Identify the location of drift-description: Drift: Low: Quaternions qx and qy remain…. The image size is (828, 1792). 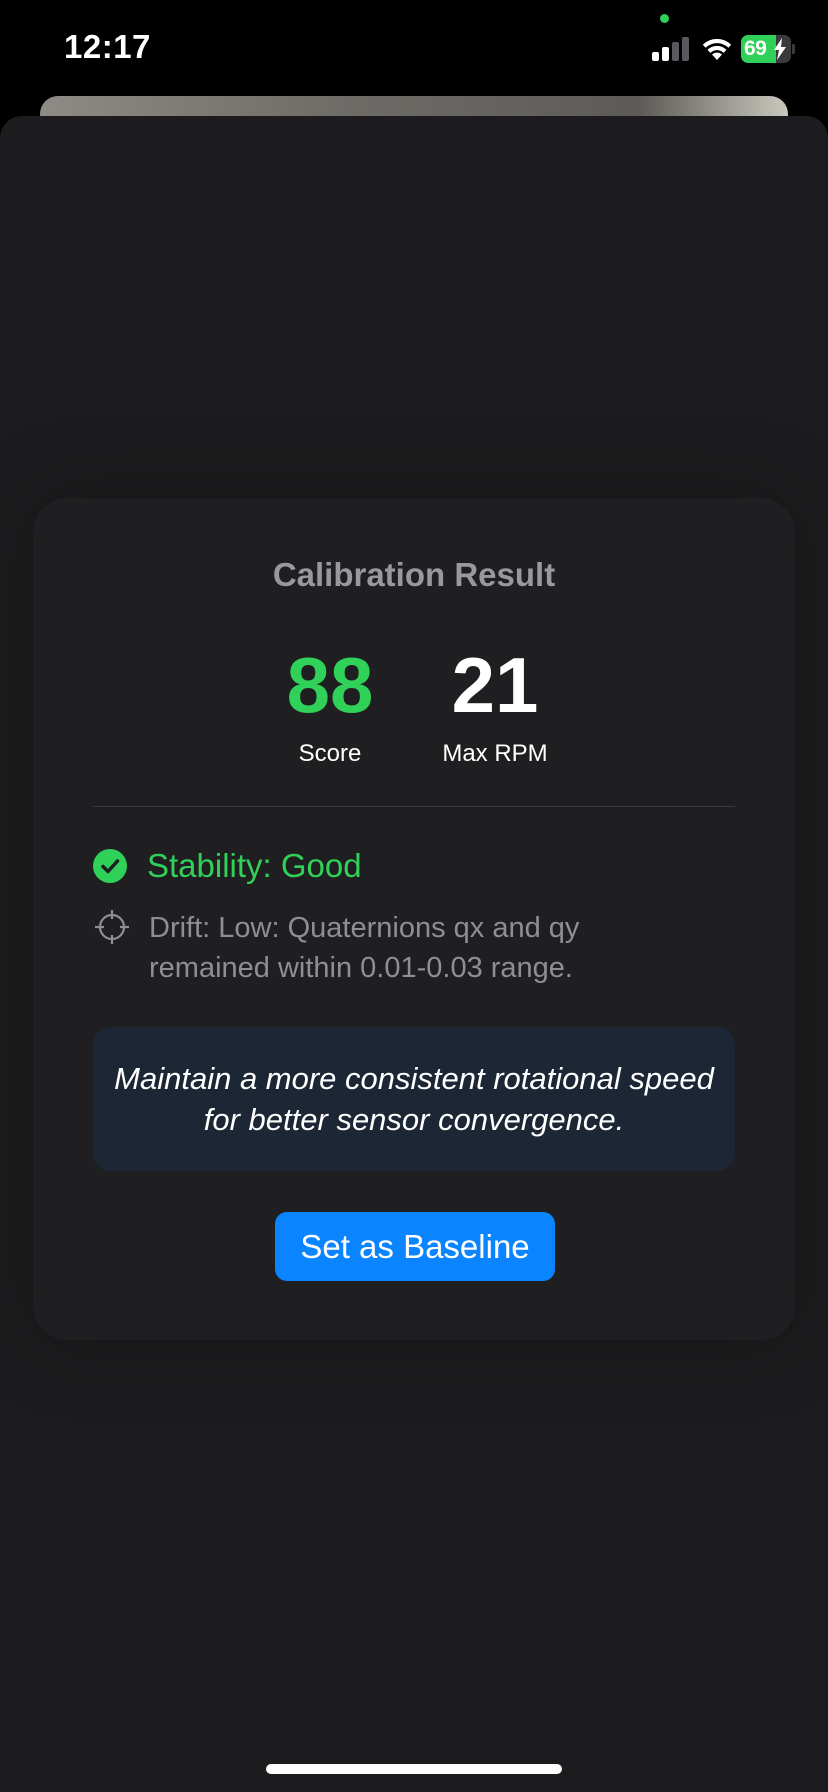
(364, 948).